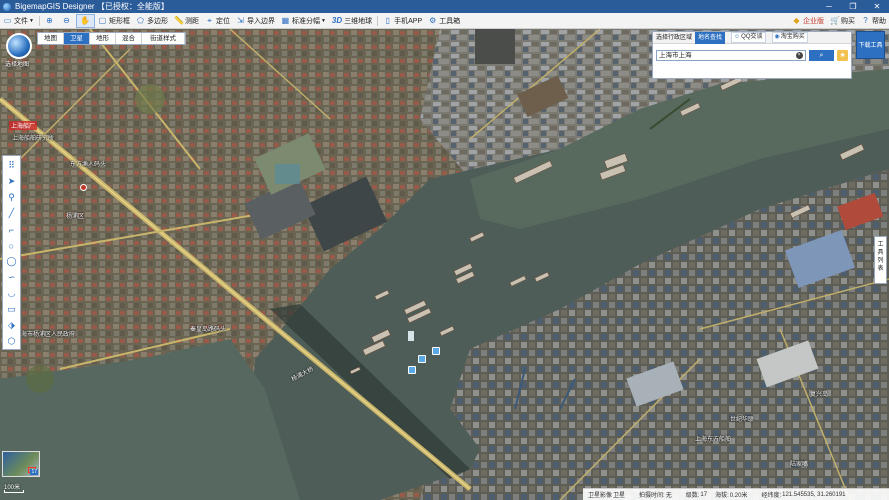 This screenshot has width=889, height=500. I want to click on menu-file-label: 文件, so click(21, 21).